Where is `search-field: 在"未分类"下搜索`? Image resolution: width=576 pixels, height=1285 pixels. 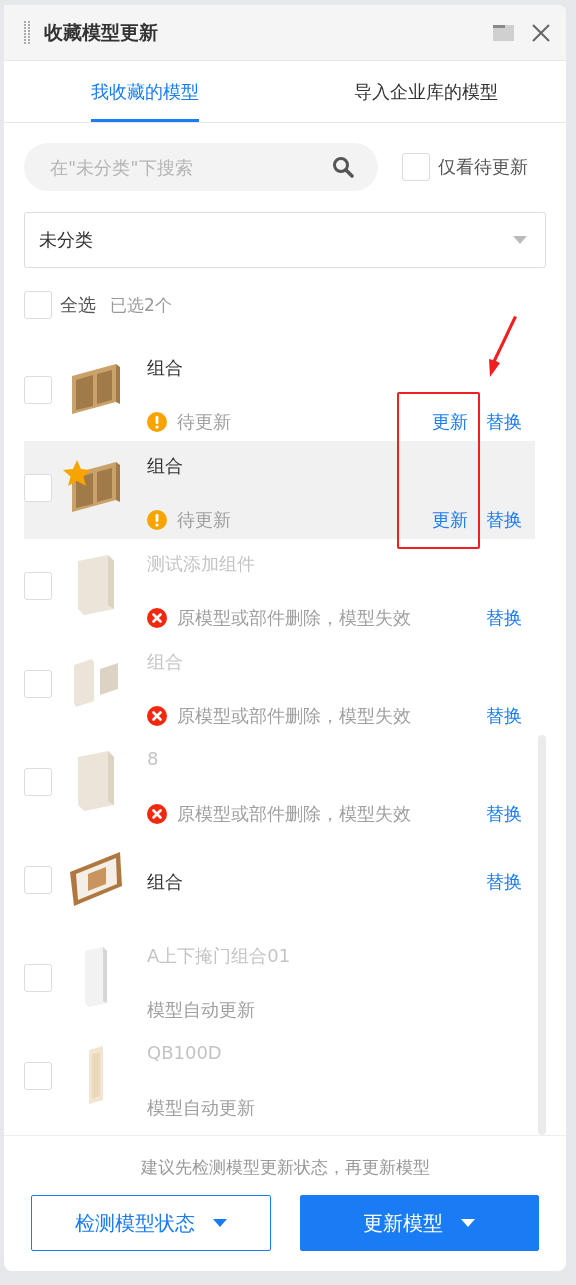
search-field: 在"未分类"下搜索 is located at coordinates (201, 167).